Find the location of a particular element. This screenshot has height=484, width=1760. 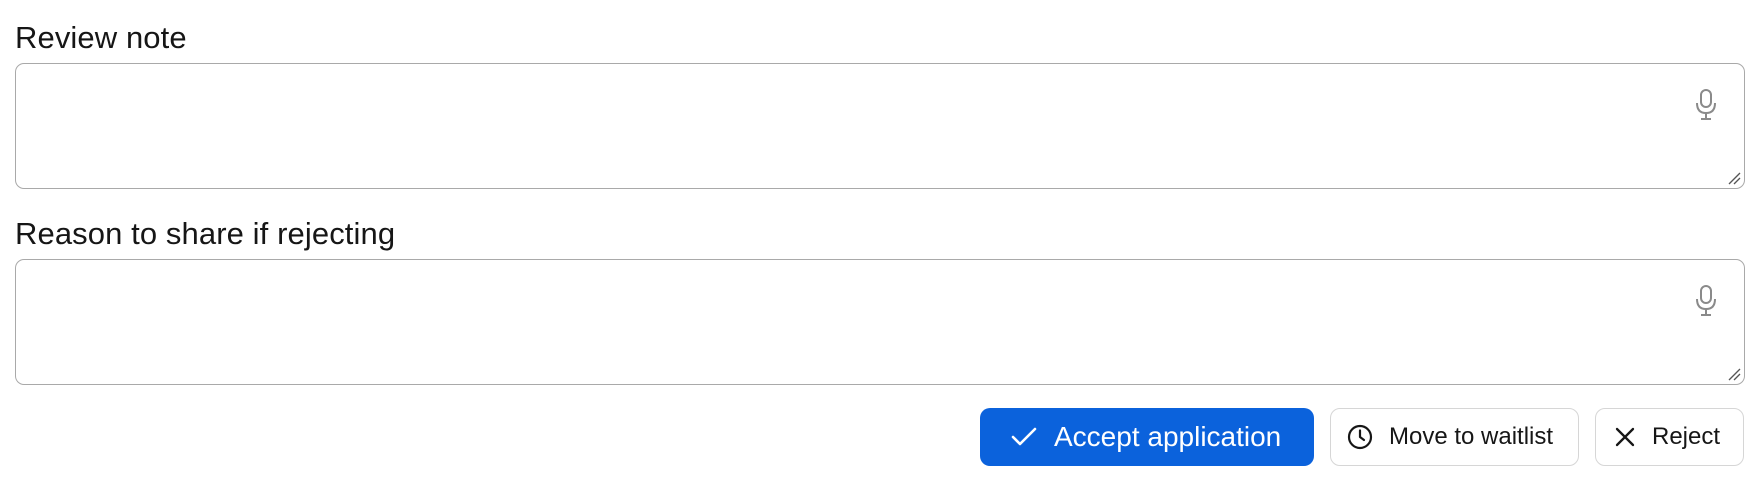

clock-icon is located at coordinates (1360, 437).